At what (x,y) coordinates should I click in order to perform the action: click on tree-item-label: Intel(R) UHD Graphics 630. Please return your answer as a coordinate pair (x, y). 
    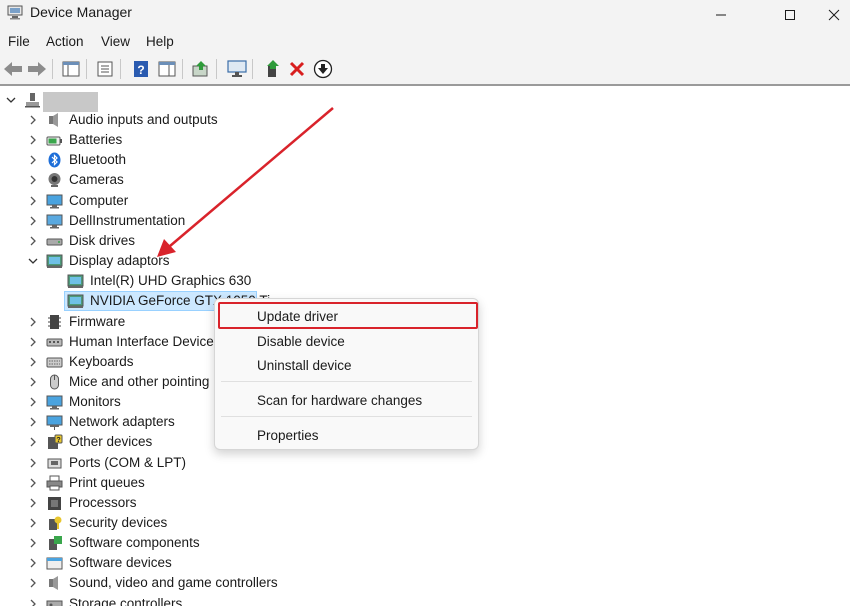
    Looking at the image, I should click on (170, 280).